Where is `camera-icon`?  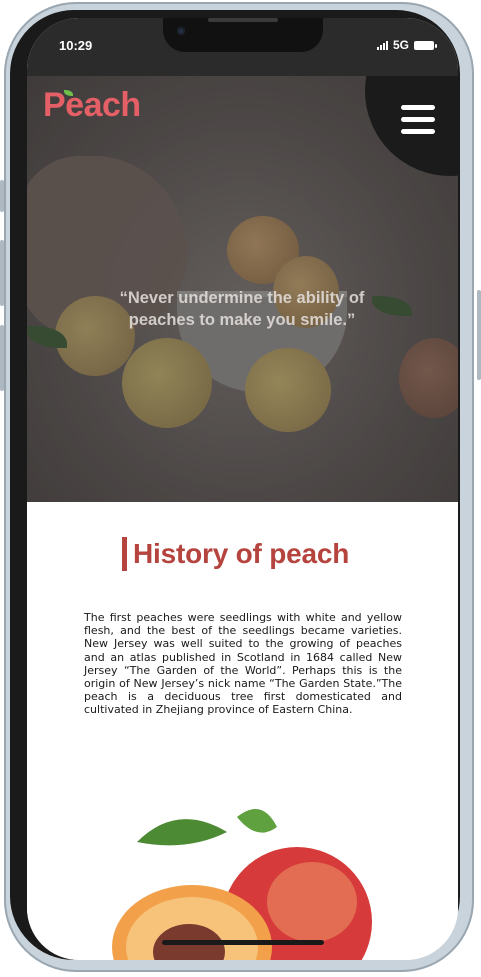
camera-icon is located at coordinates (181, 31).